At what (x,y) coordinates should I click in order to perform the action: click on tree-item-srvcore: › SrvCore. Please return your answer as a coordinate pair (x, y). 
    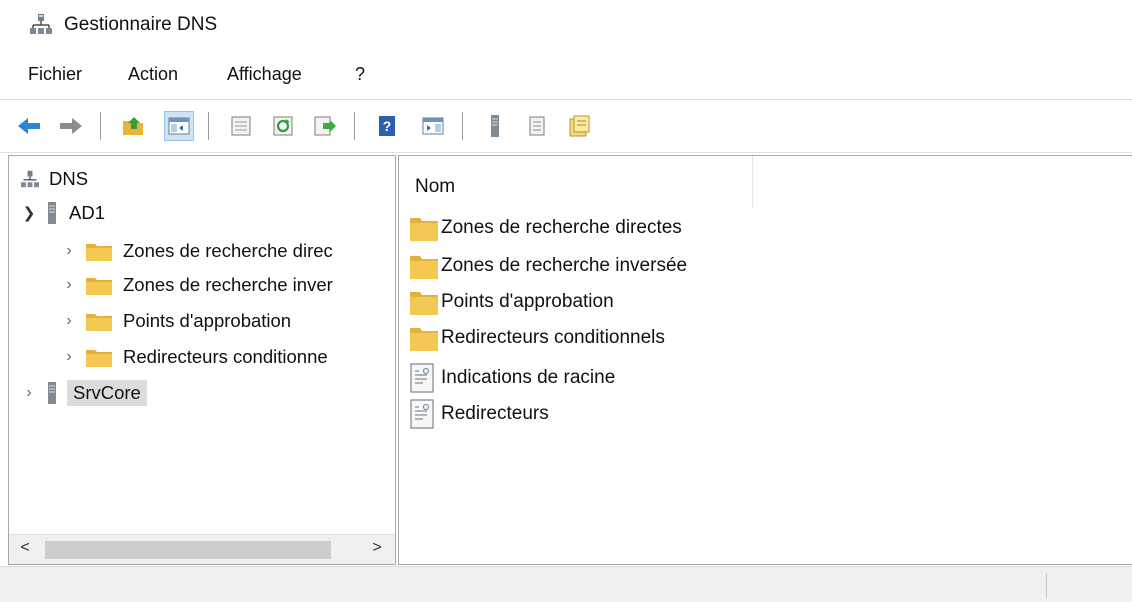
    Looking at the image, I should click on (83, 393).